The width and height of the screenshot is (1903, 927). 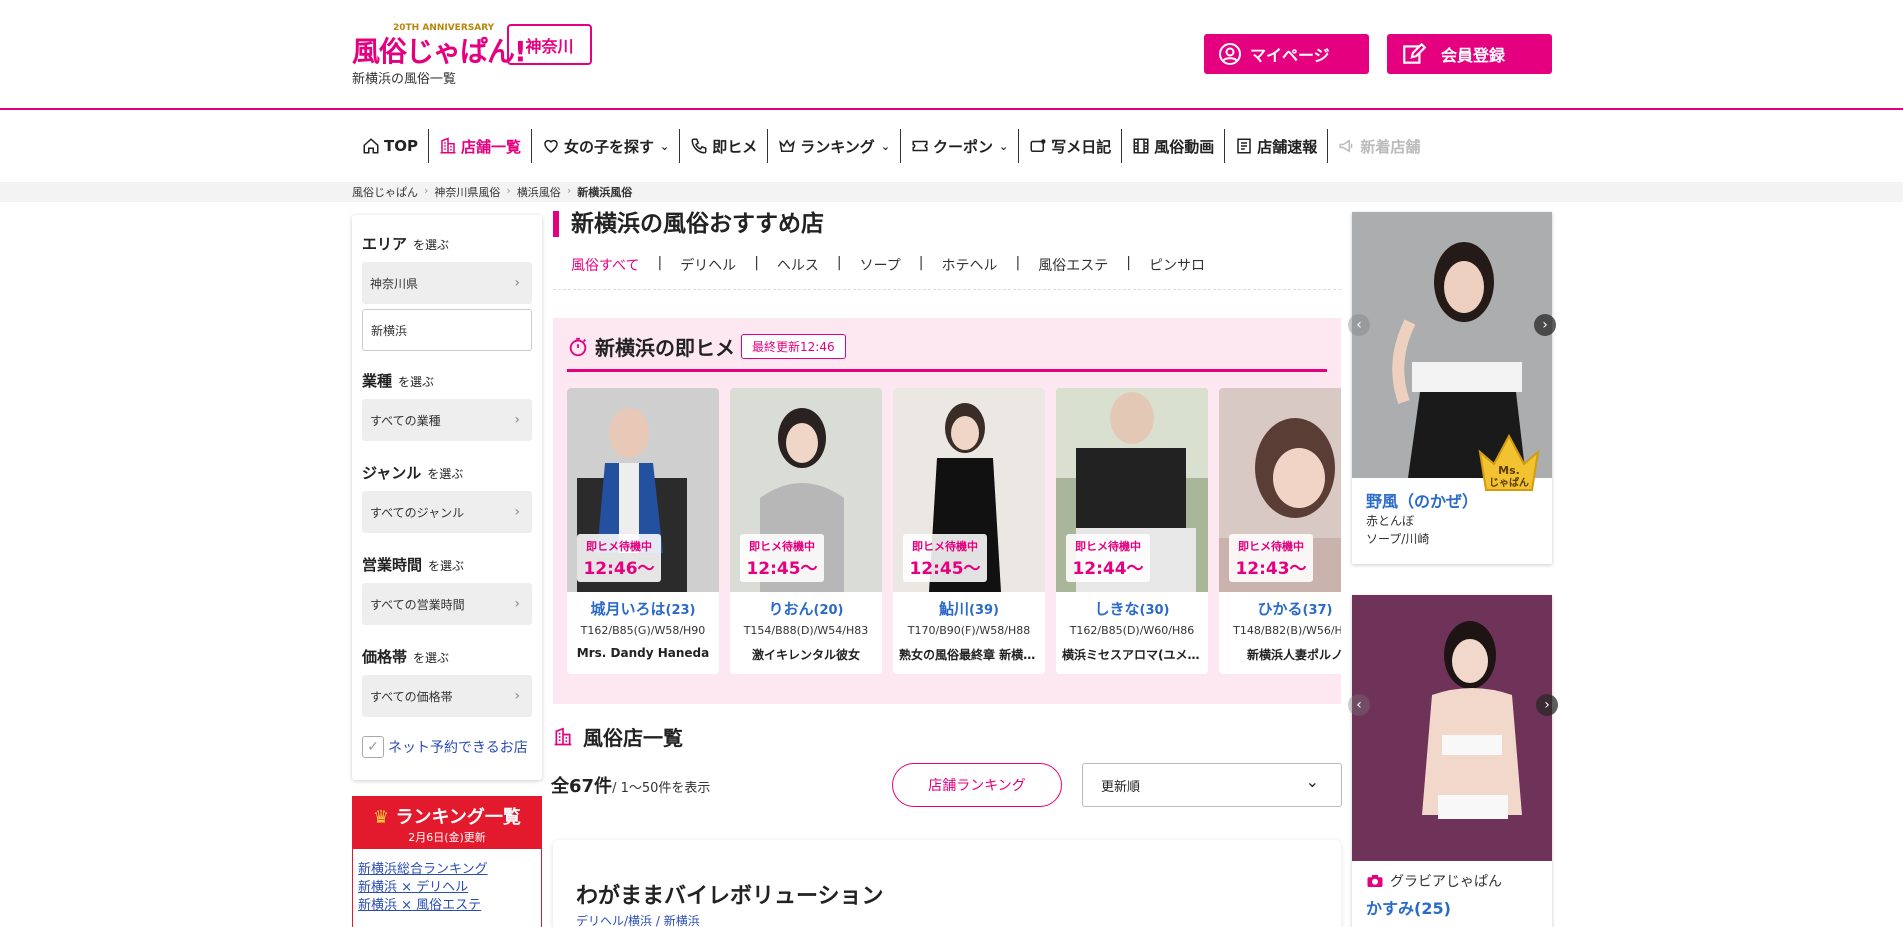 What do you see at coordinates (392, 473) in the screenshot?
I see `genre-heading-text: ジャンル` at bounding box center [392, 473].